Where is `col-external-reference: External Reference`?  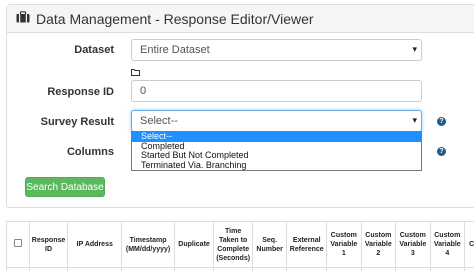
col-external-reference: External Reference is located at coordinates (307, 244).